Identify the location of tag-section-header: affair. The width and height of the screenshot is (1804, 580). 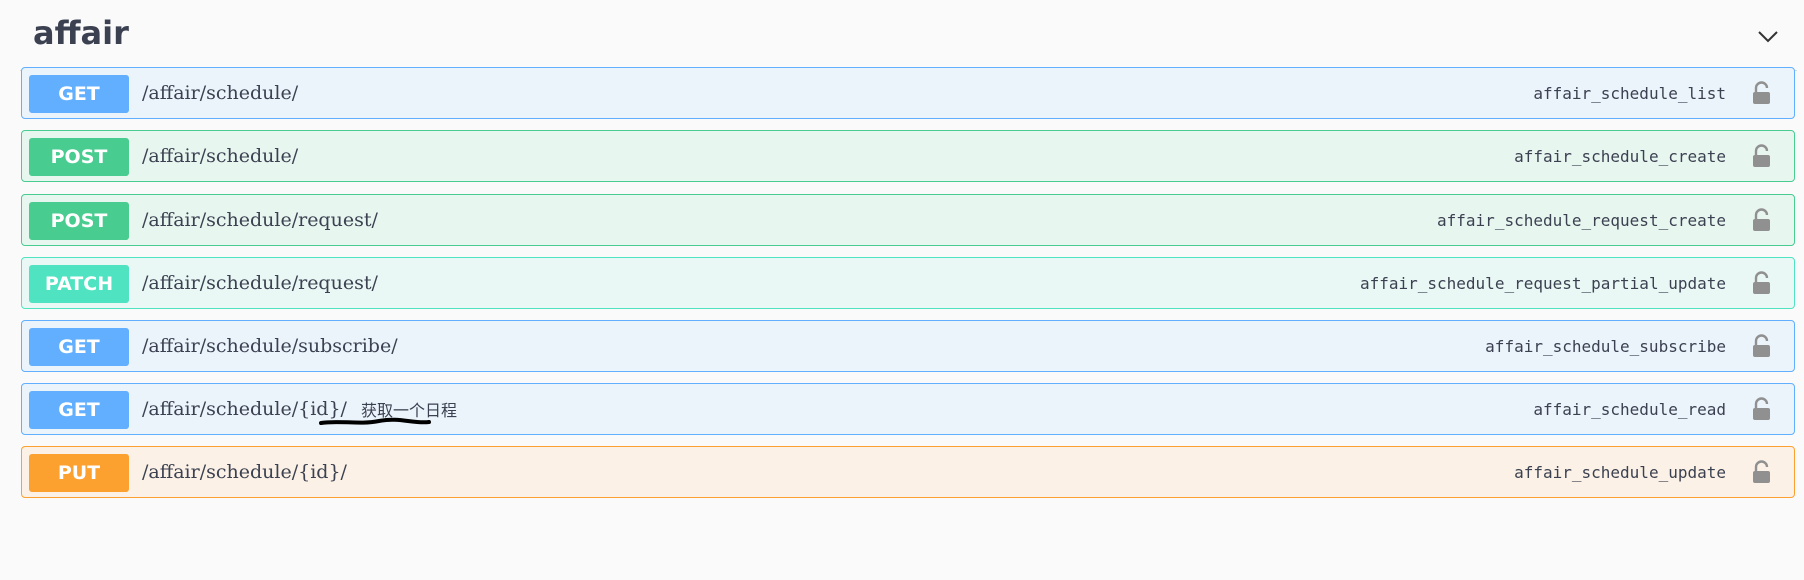
(908, 35).